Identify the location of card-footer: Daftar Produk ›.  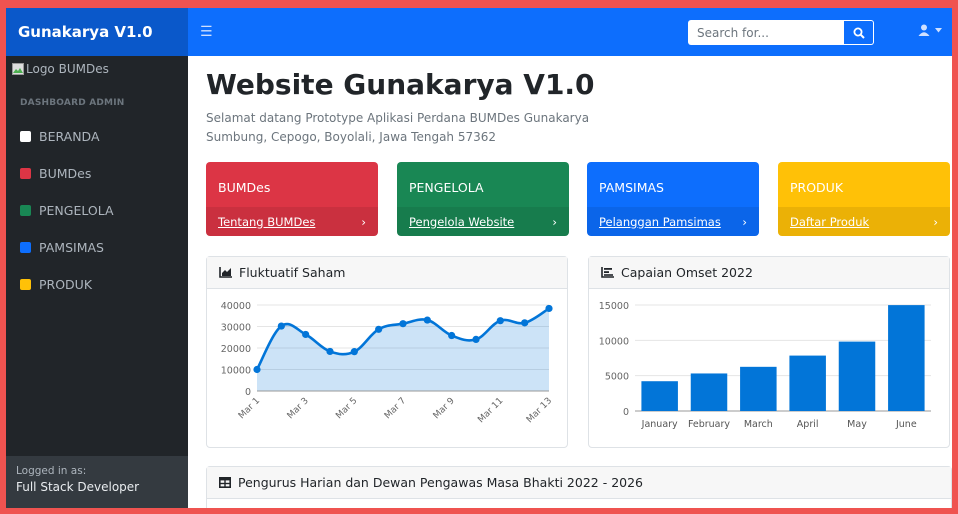
(864, 221).